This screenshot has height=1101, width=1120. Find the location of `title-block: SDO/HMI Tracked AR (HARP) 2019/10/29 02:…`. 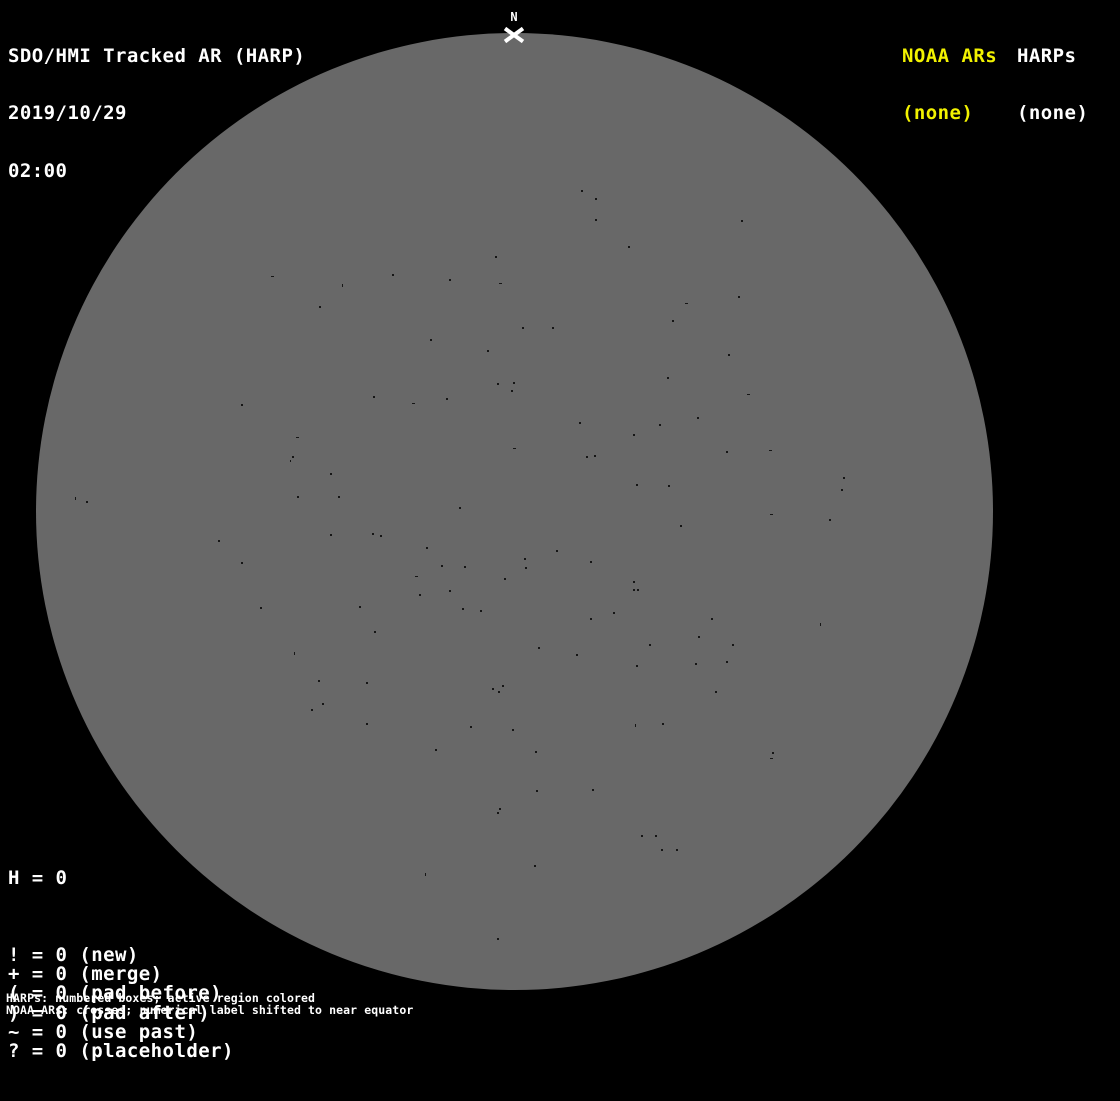

title-block: SDO/HMI Tracked AR (HARP) 2019/10/29 02:… is located at coordinates (156, 114).